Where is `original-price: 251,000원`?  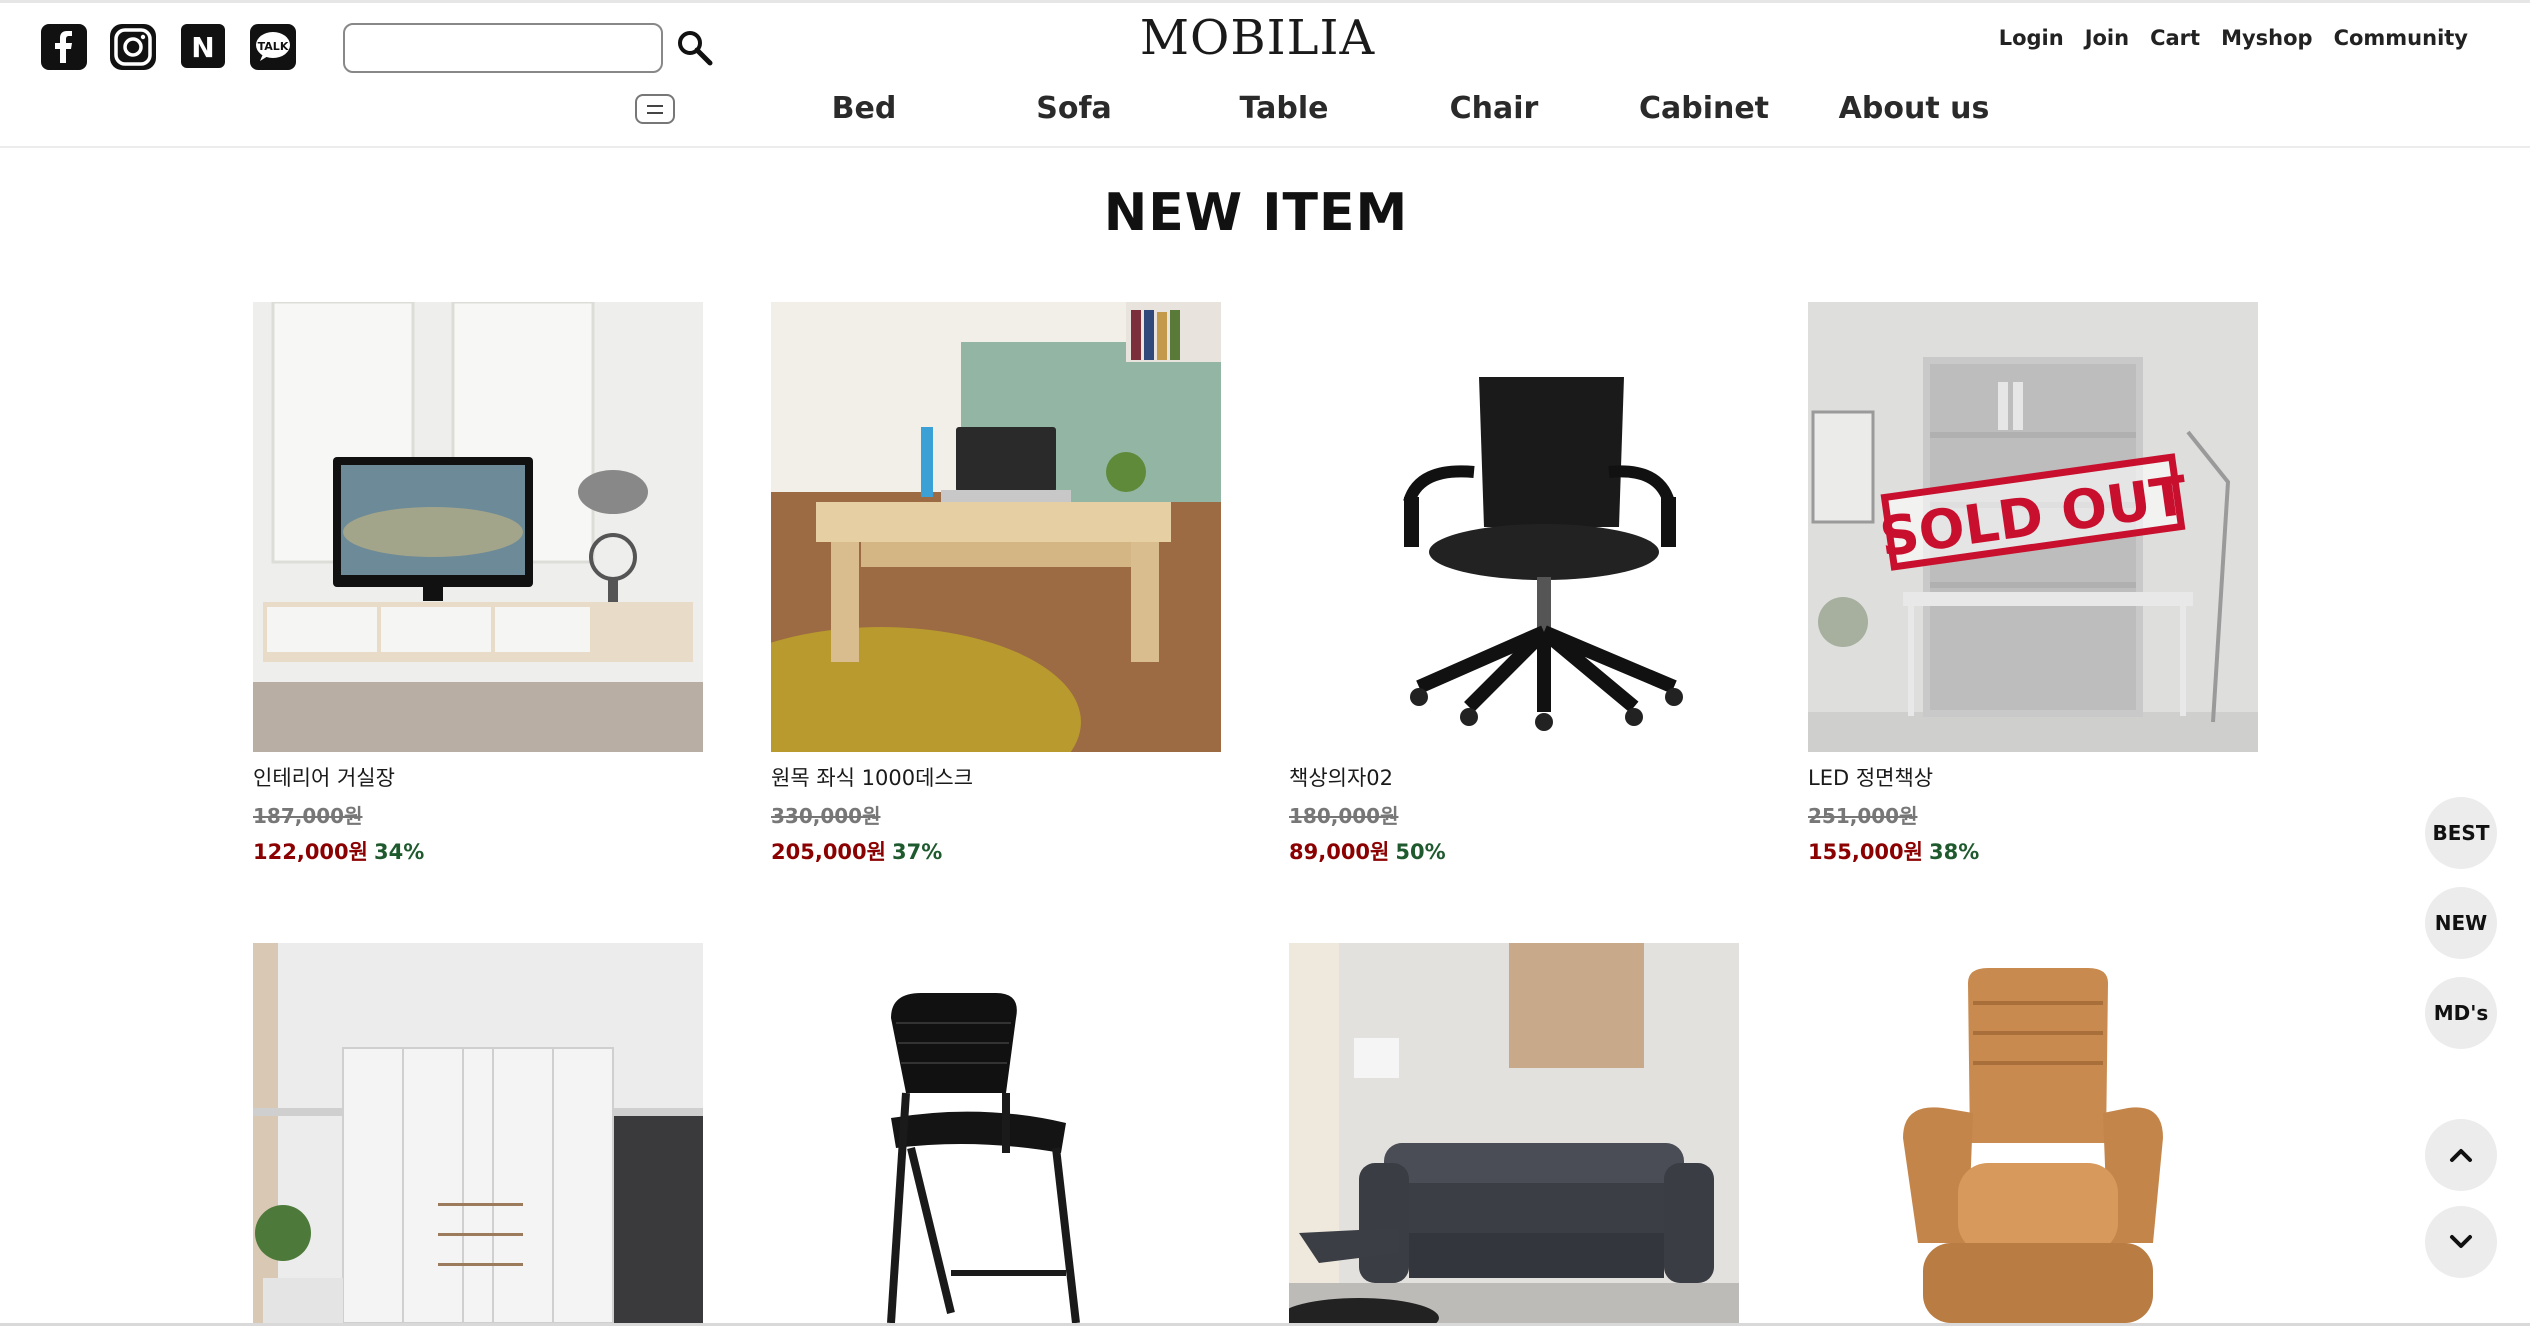 original-price: 251,000원 is located at coordinates (1863, 816).